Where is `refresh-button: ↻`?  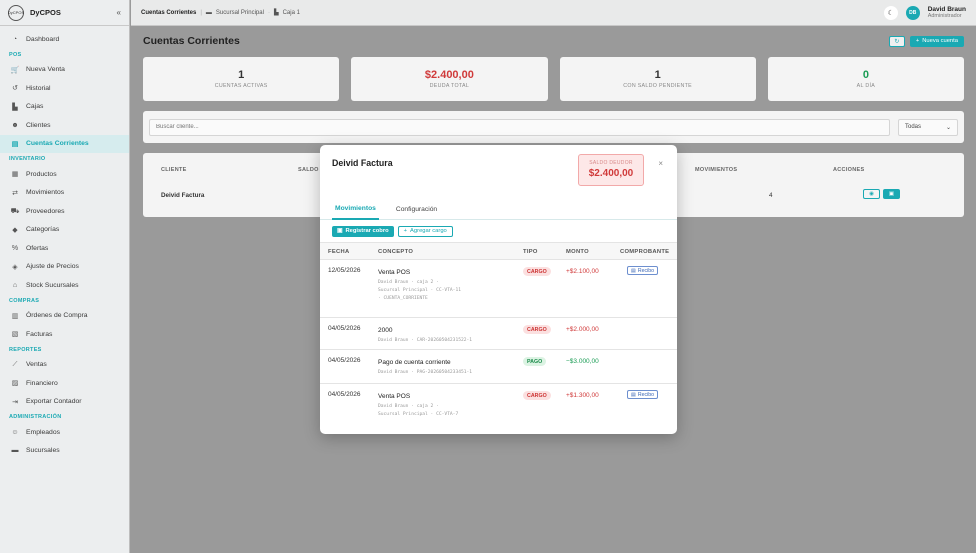 refresh-button: ↻ is located at coordinates (896, 41).